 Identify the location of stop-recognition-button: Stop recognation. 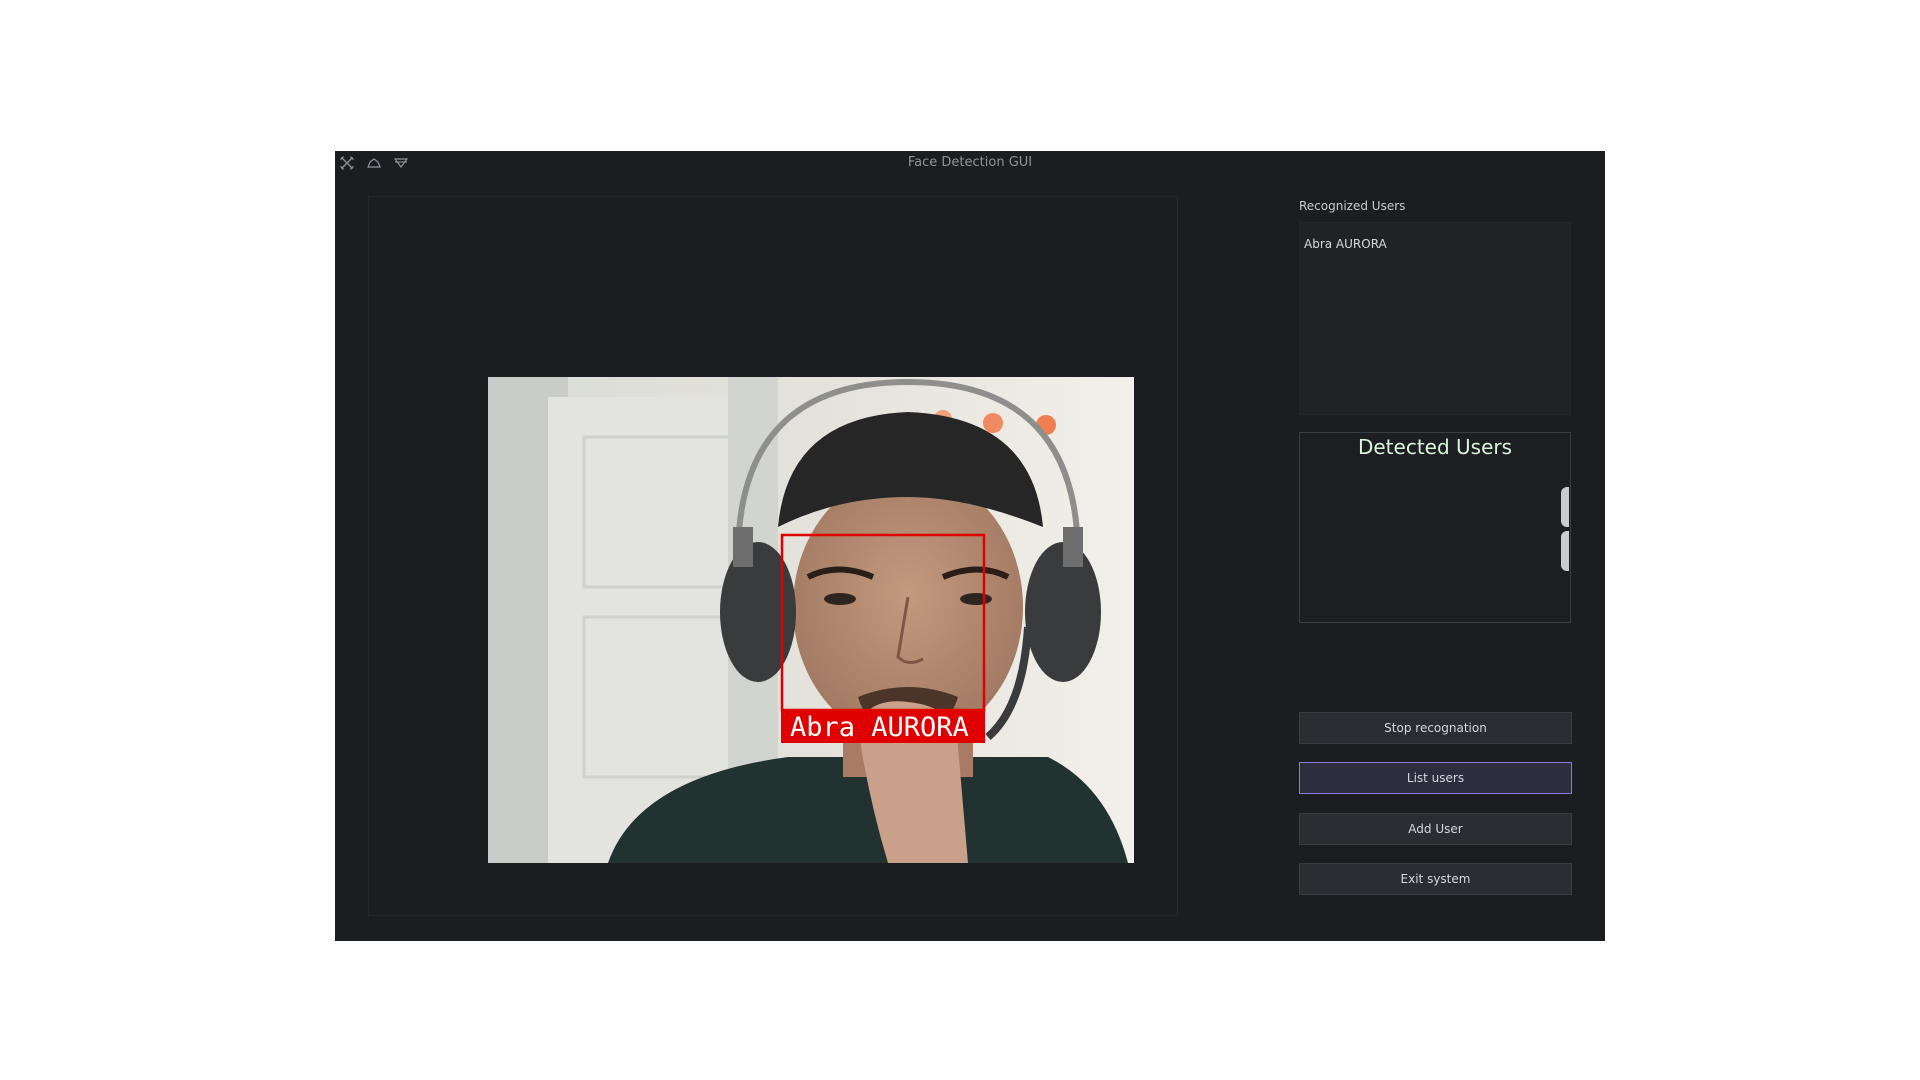
(1435, 728).